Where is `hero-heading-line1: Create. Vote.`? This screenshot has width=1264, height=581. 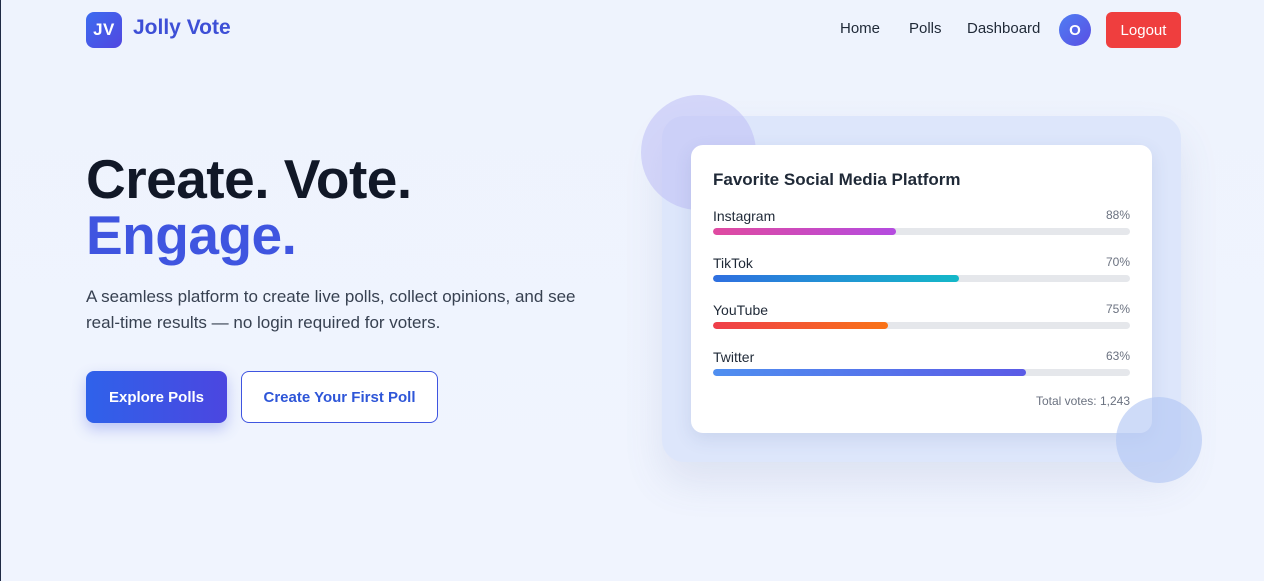 hero-heading-line1: Create. Vote. is located at coordinates (249, 179).